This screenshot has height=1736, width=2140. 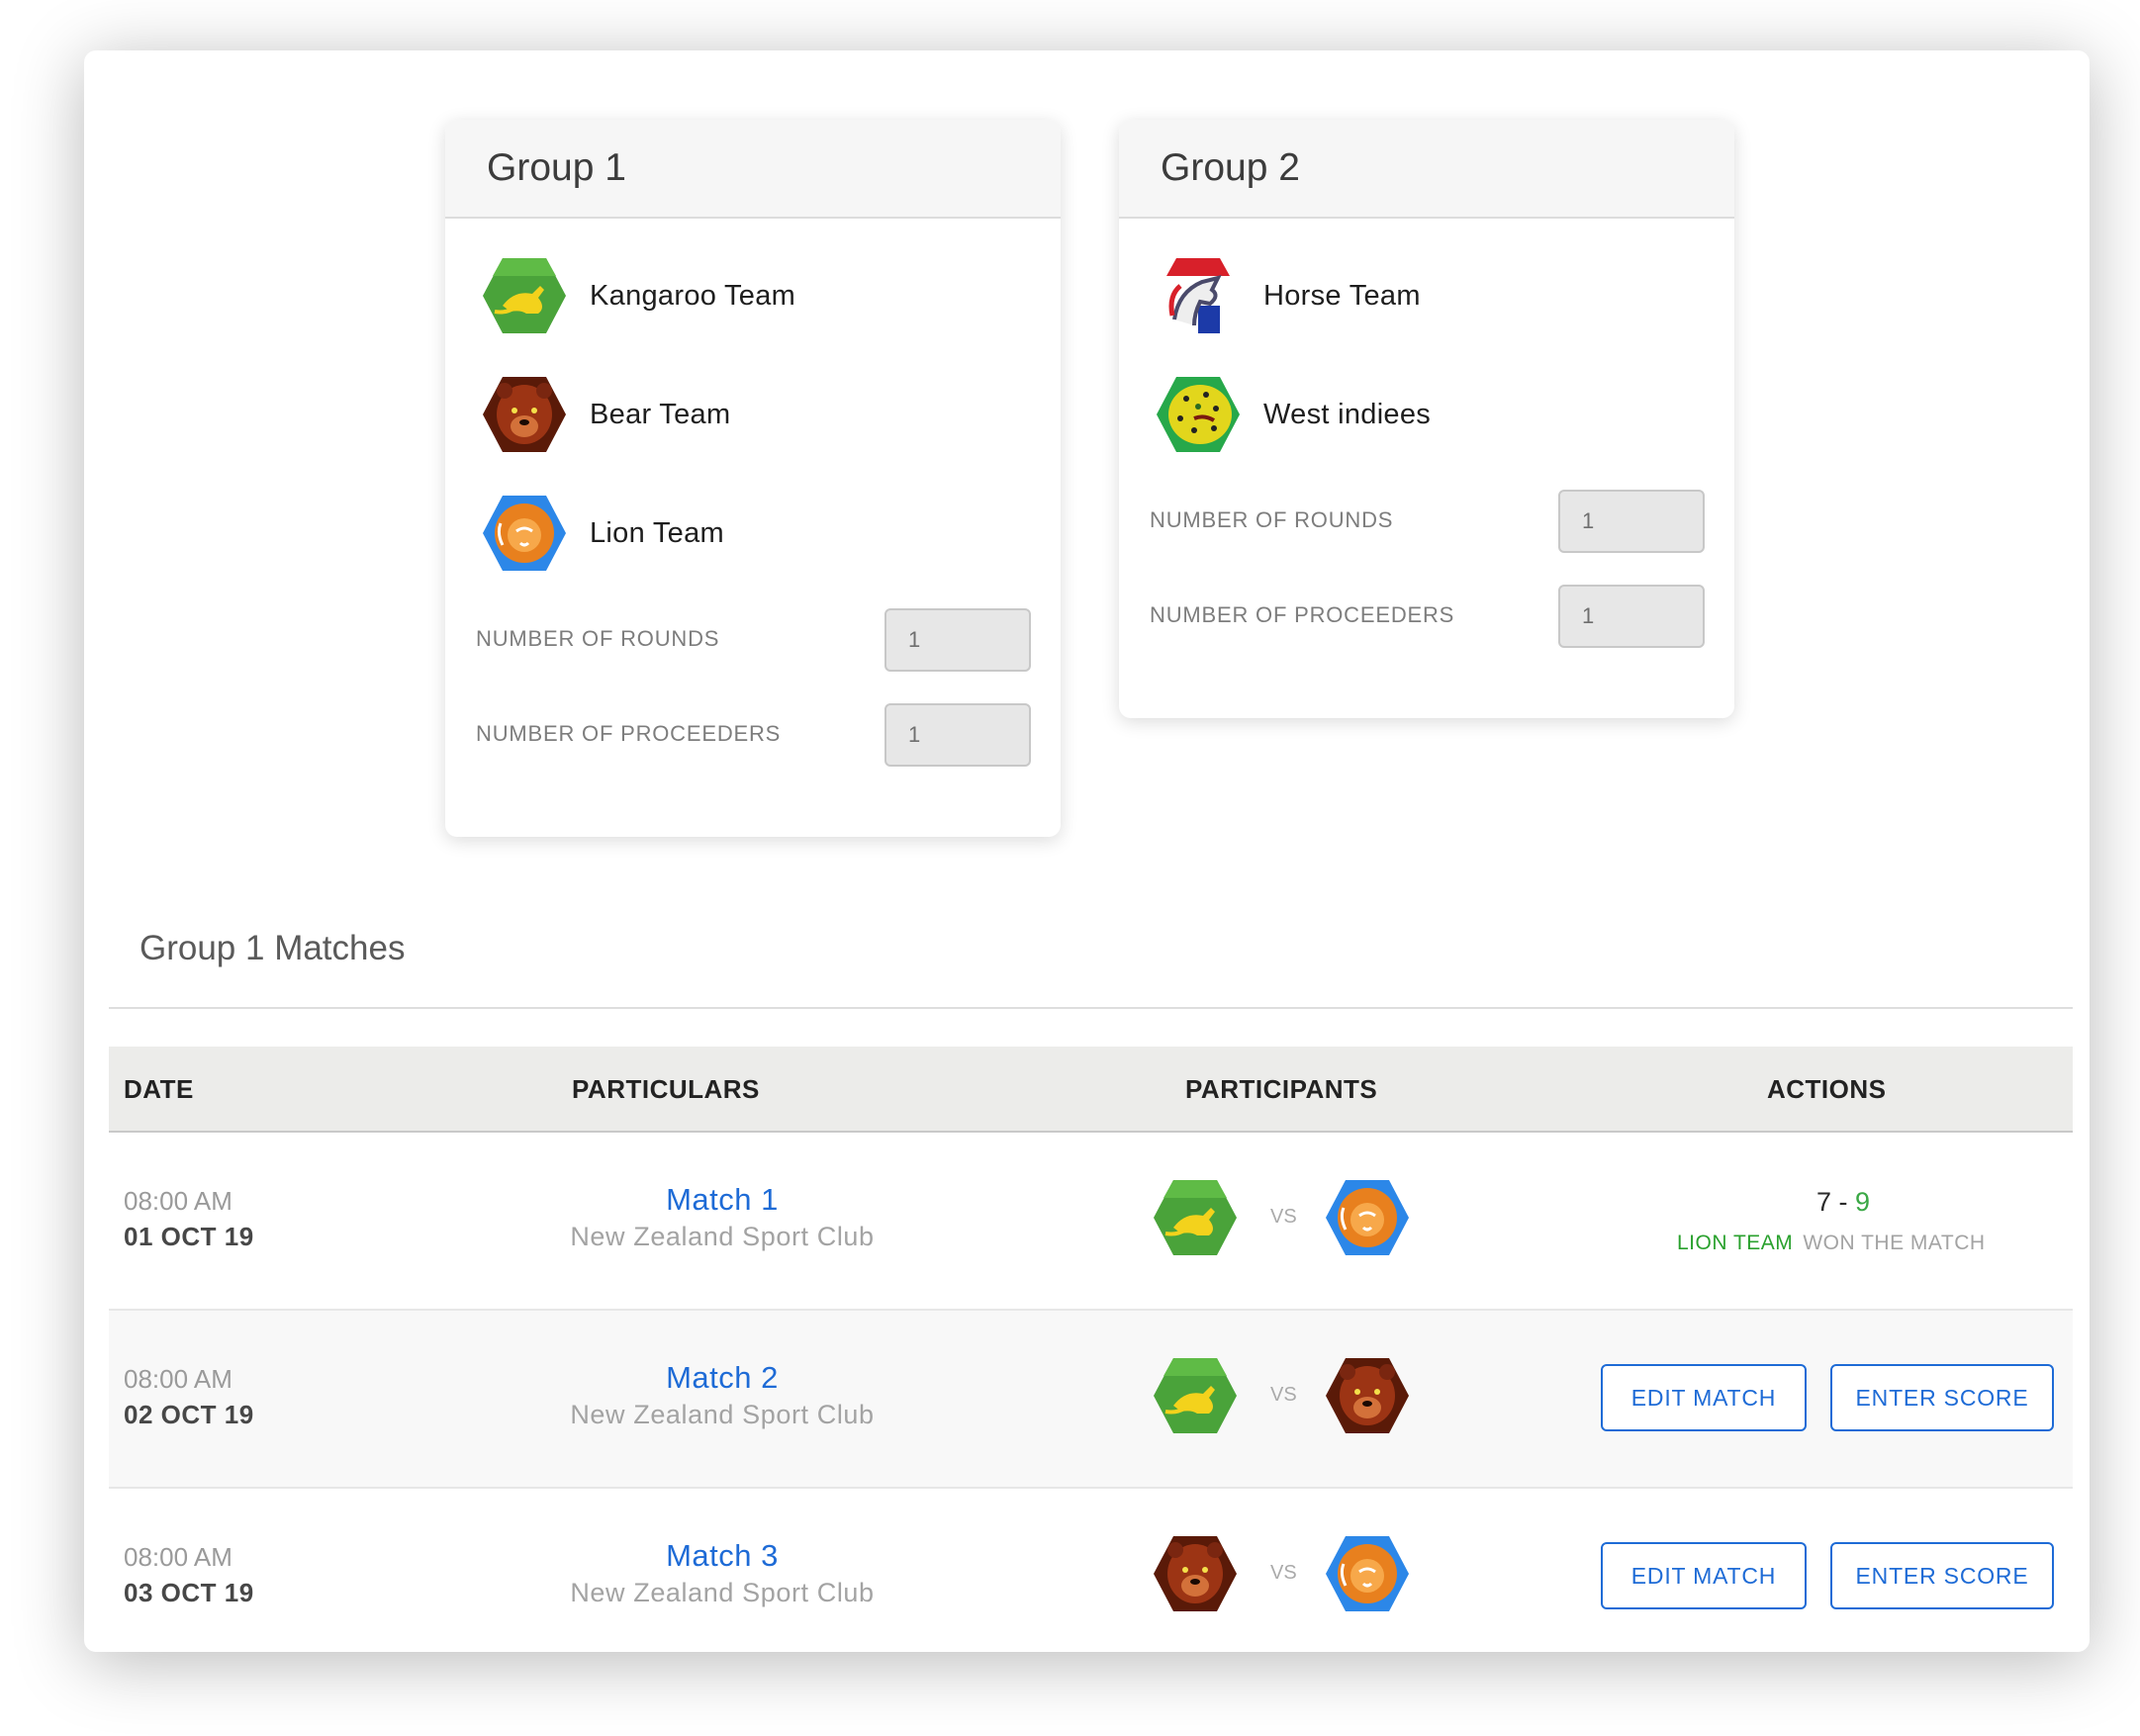 I want to click on match-result: LION TEAM WON THE MATCH, so click(x=1831, y=1243).